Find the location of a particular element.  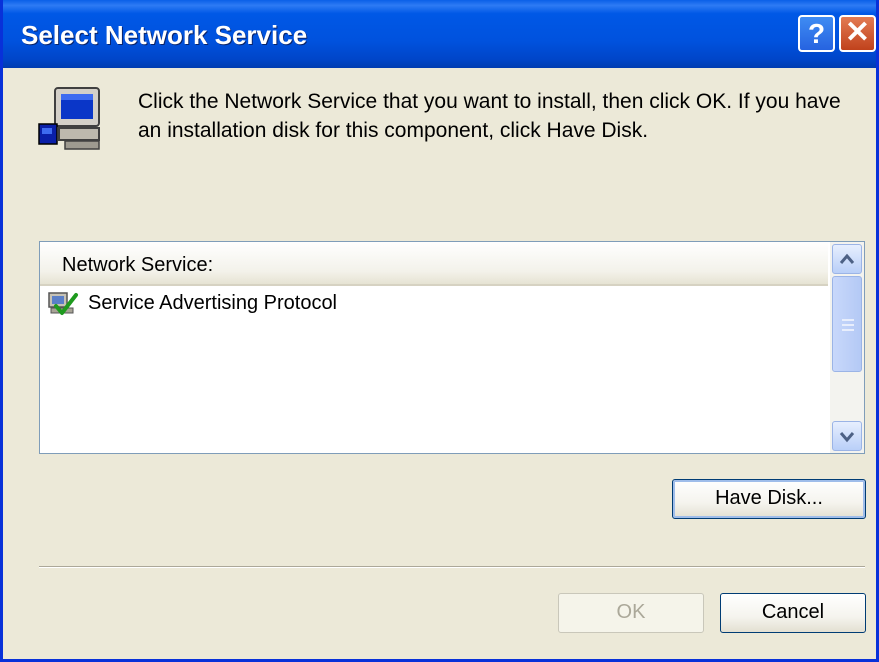

vertical-scrollbar is located at coordinates (847, 347).